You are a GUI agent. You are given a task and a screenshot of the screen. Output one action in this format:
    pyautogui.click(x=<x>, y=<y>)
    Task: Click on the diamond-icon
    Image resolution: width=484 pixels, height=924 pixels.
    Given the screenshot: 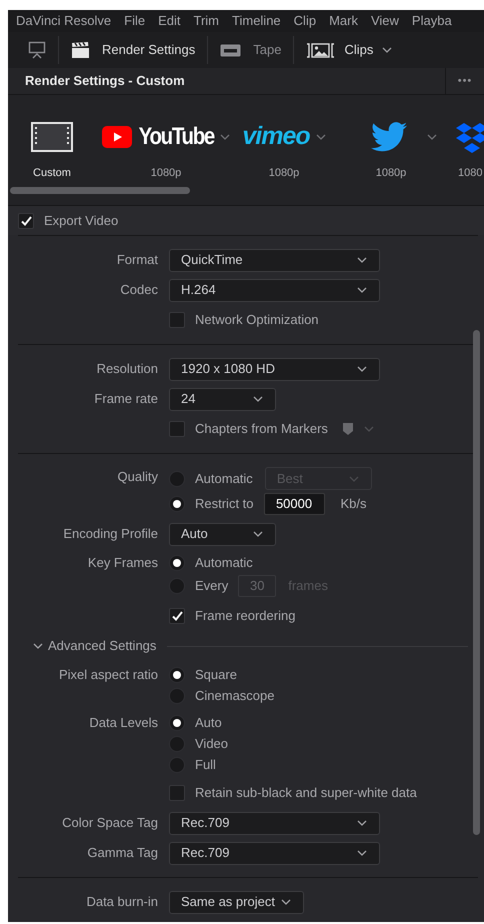 What is the action you would take?
    pyautogui.click(x=469, y=137)
    